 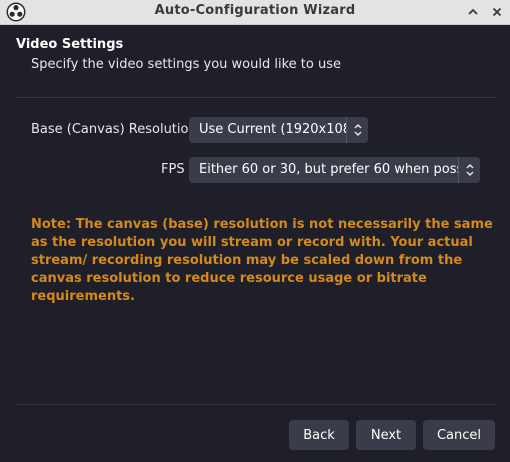 I want to click on chevron-up-icon, so click(x=473, y=12).